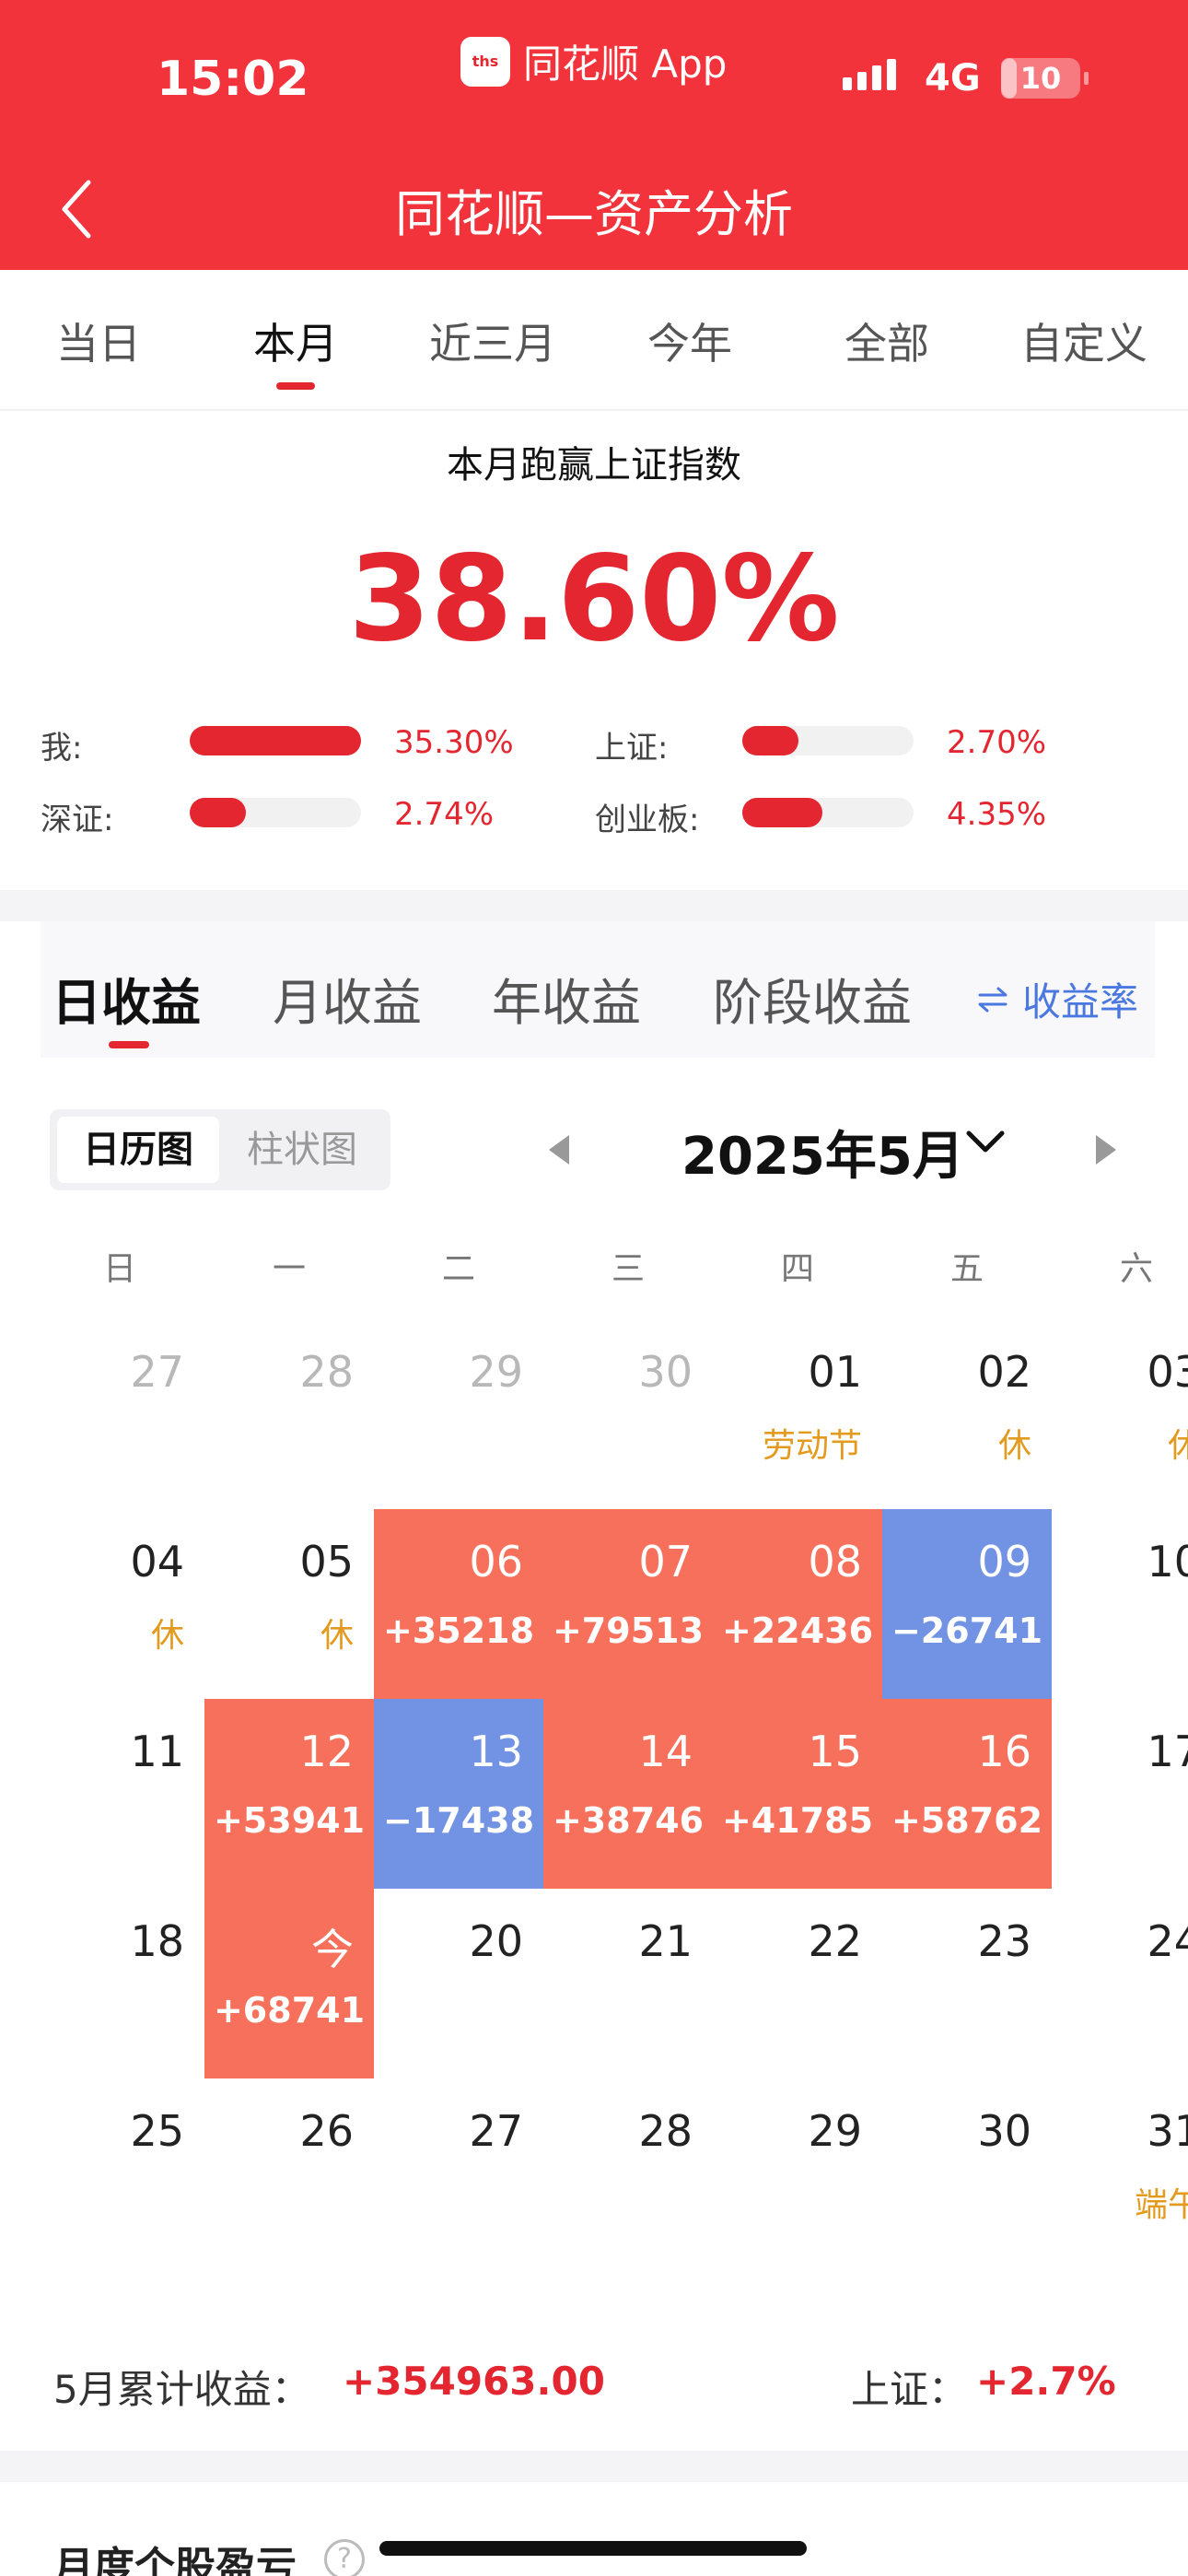 This screenshot has height=2576, width=1188. Describe the element at coordinates (458, 1983) in the screenshot. I see `calendar-day-cell: 20` at that location.